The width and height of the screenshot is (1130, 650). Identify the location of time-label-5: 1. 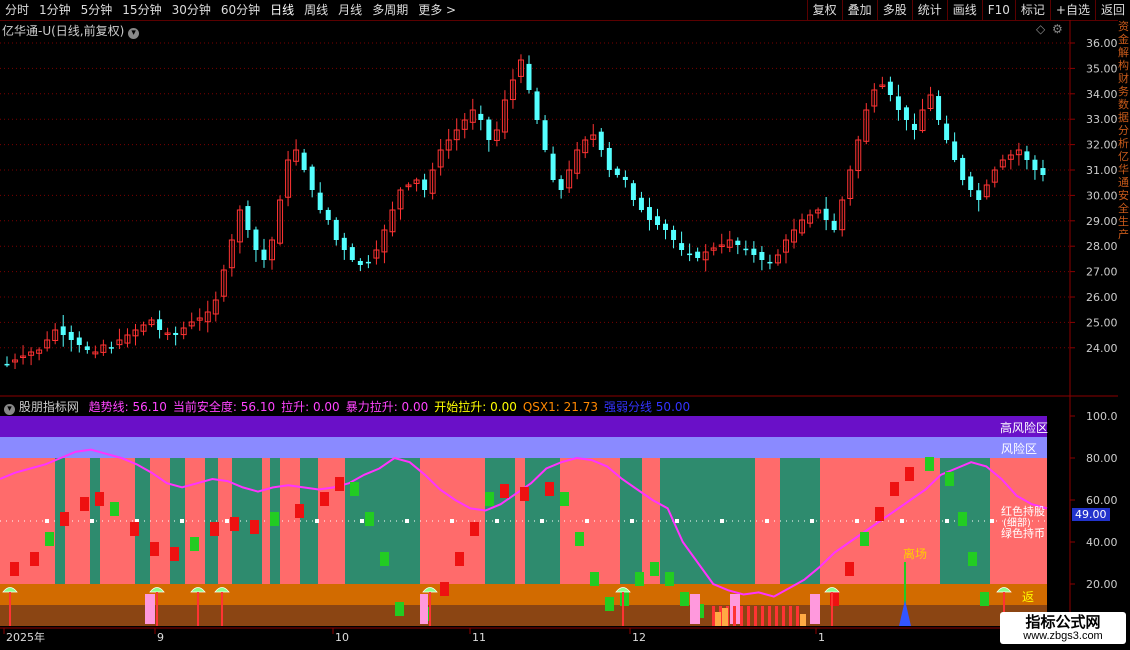
(821, 637).